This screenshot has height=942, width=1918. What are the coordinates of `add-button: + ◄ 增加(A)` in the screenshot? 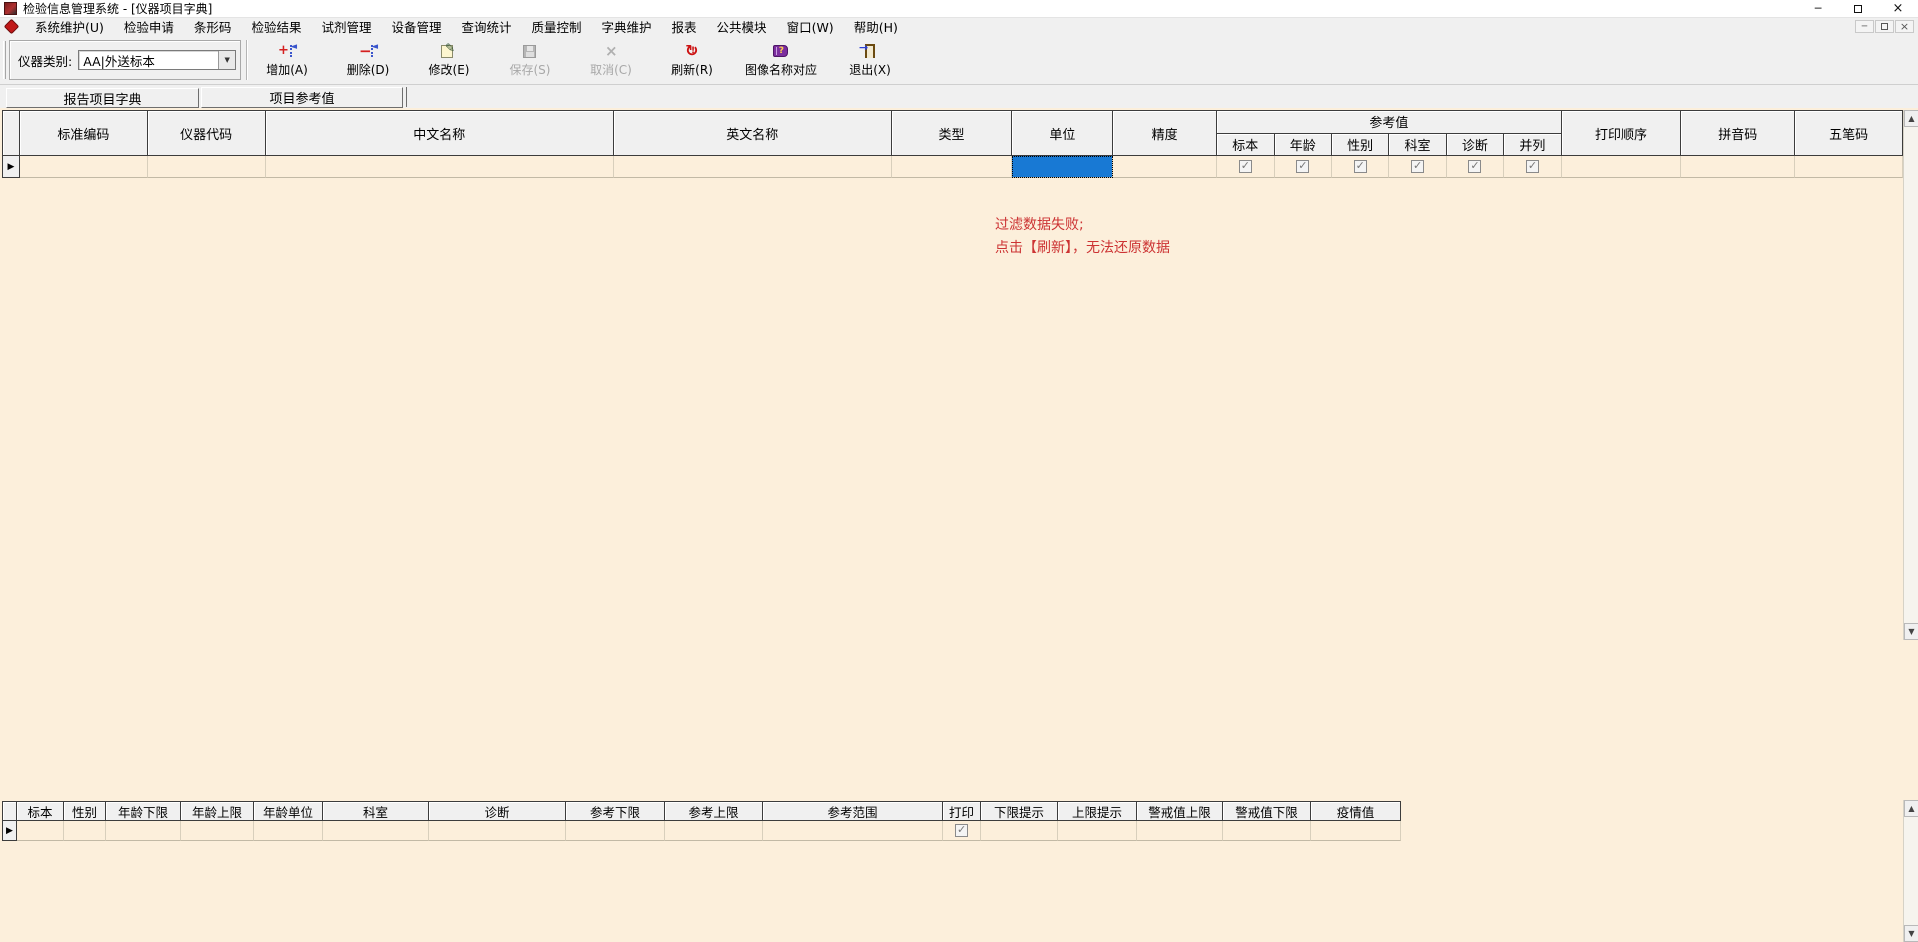 It's located at (287, 60).